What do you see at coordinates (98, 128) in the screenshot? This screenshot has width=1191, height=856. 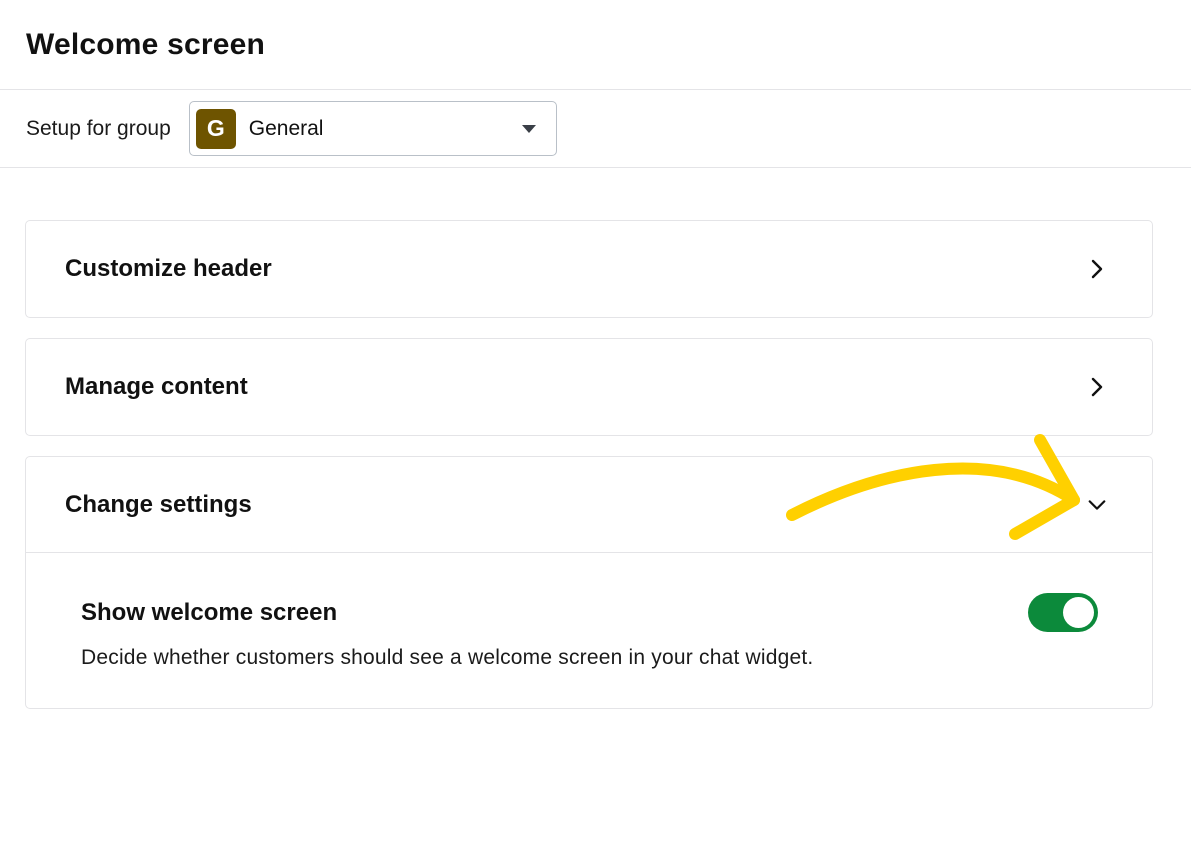 I see `group-label: Setup for group` at bounding box center [98, 128].